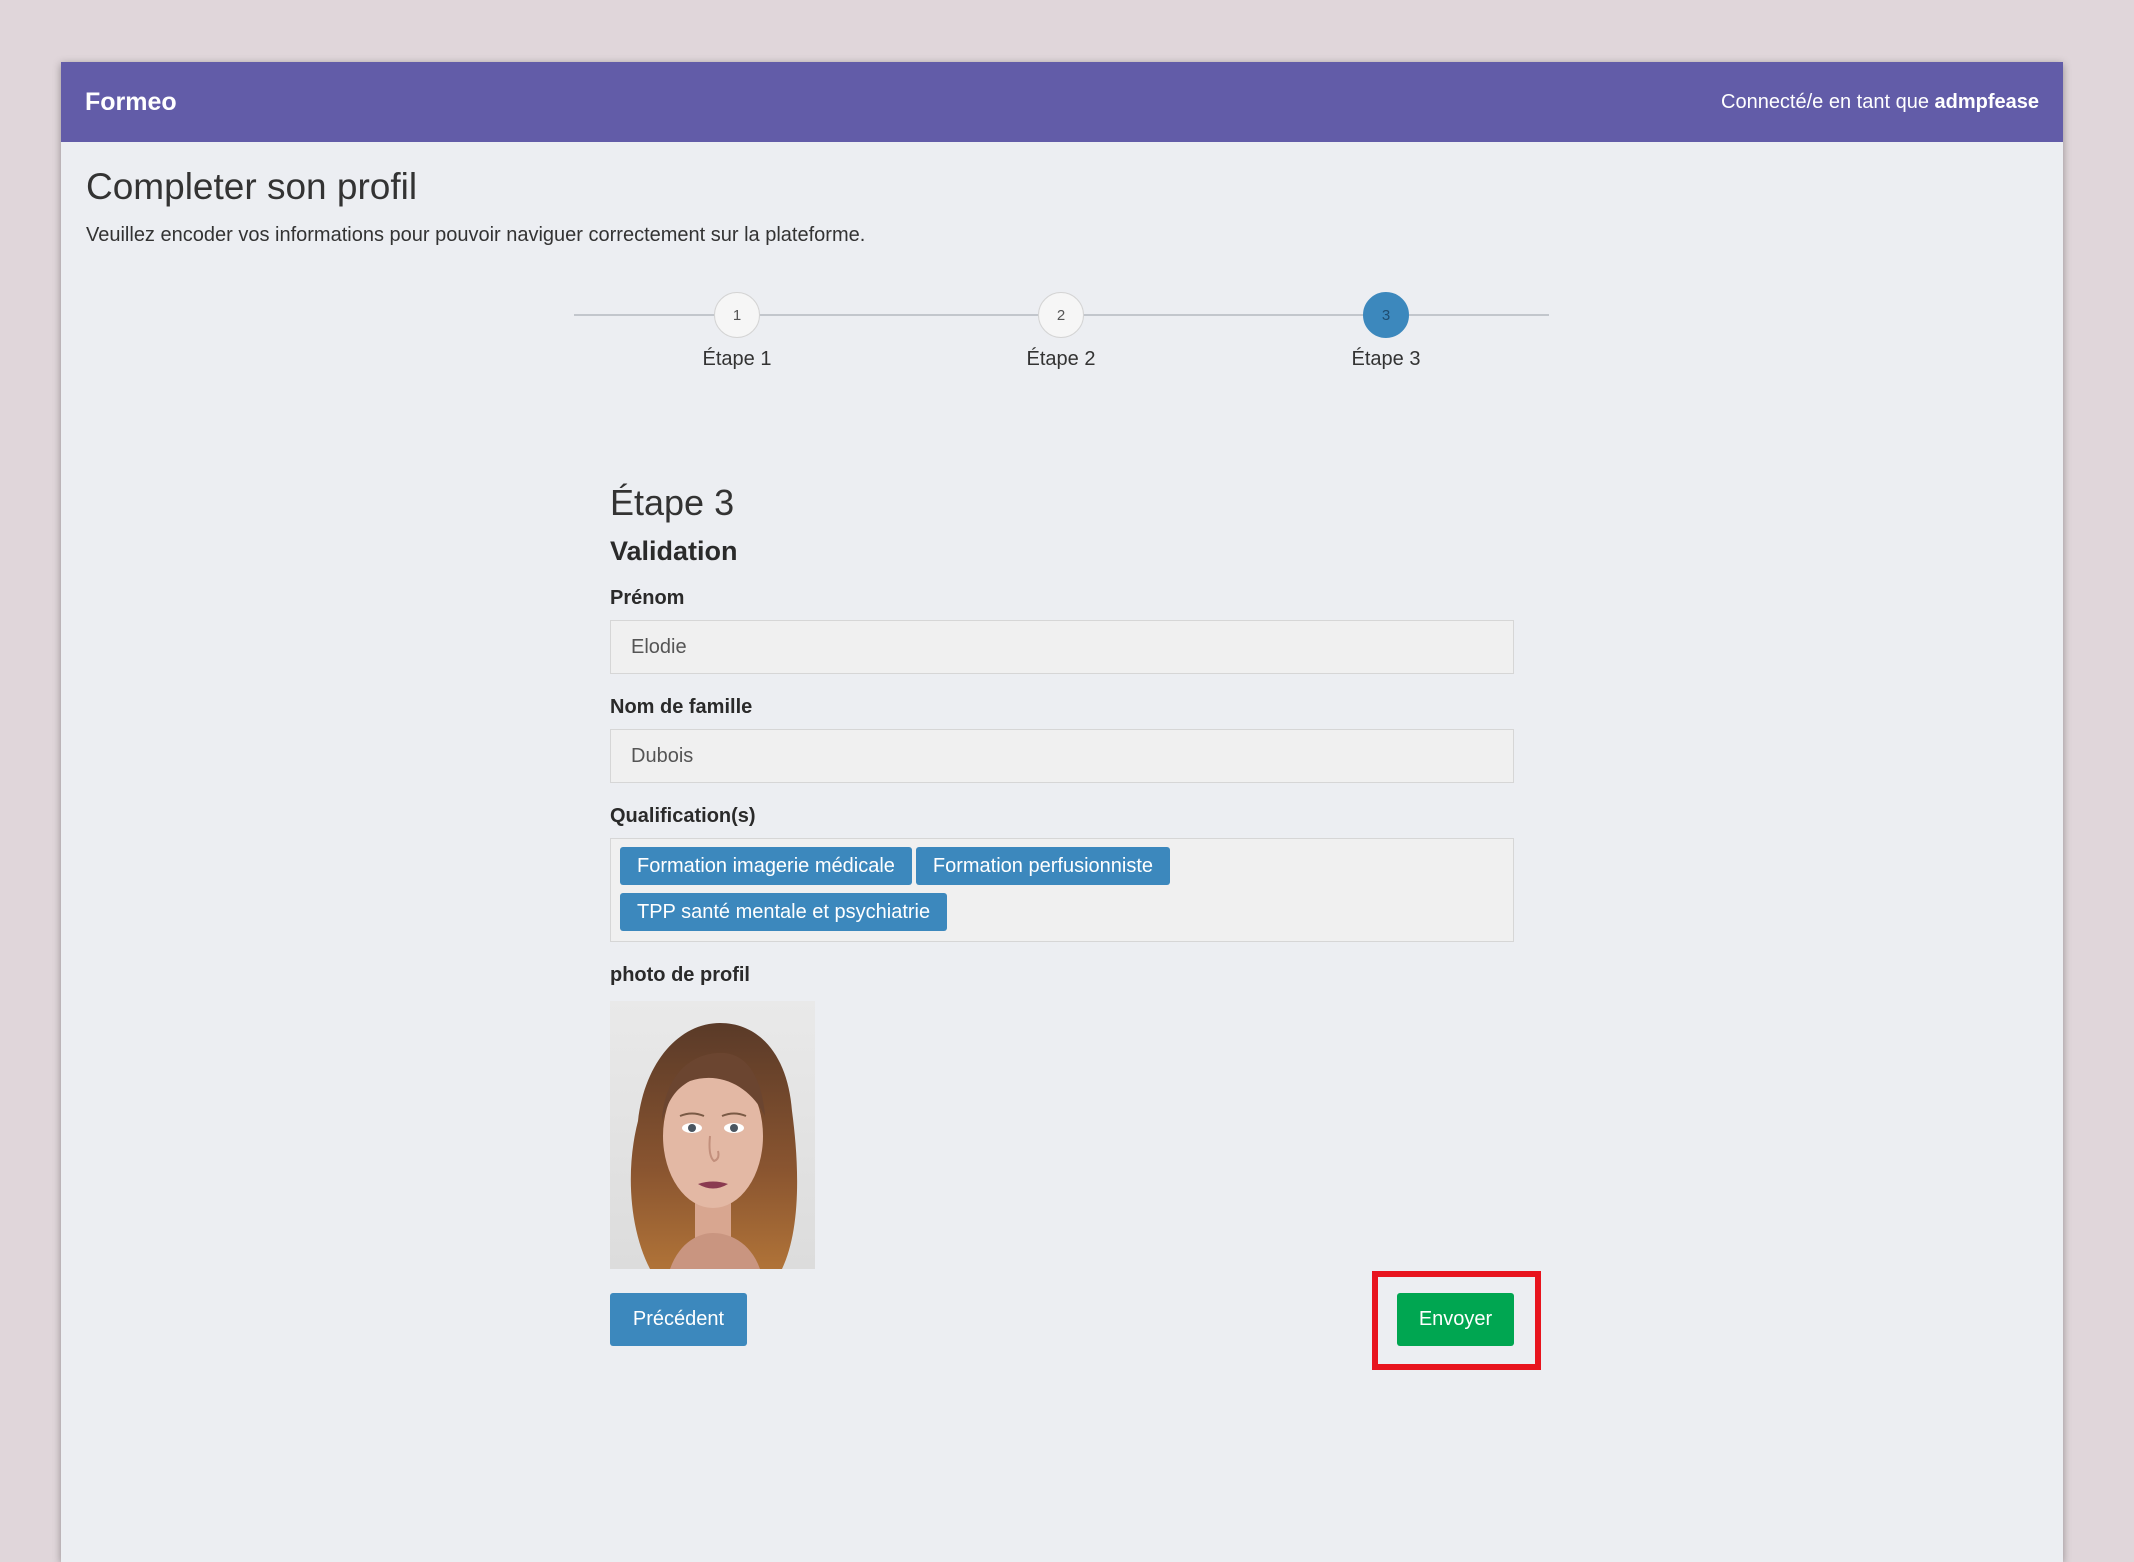 Image resolution: width=2134 pixels, height=1562 pixels. I want to click on step-2: 2 Étape 2, so click(1061, 331).